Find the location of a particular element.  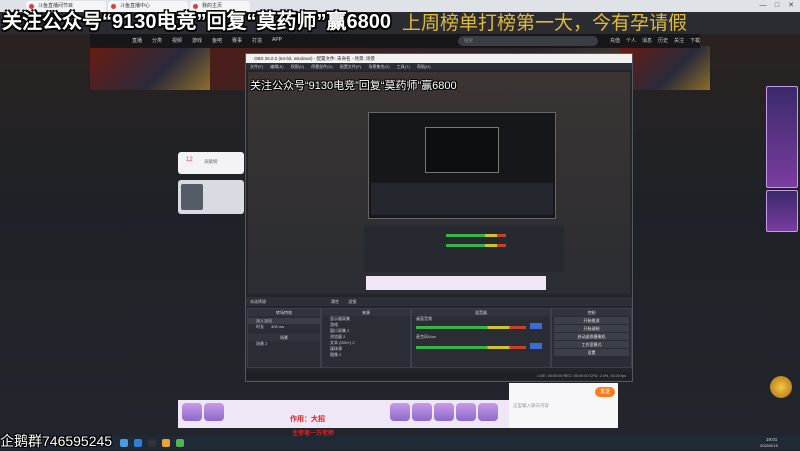

menu-help: 帮助(H) is located at coordinates (424, 66).